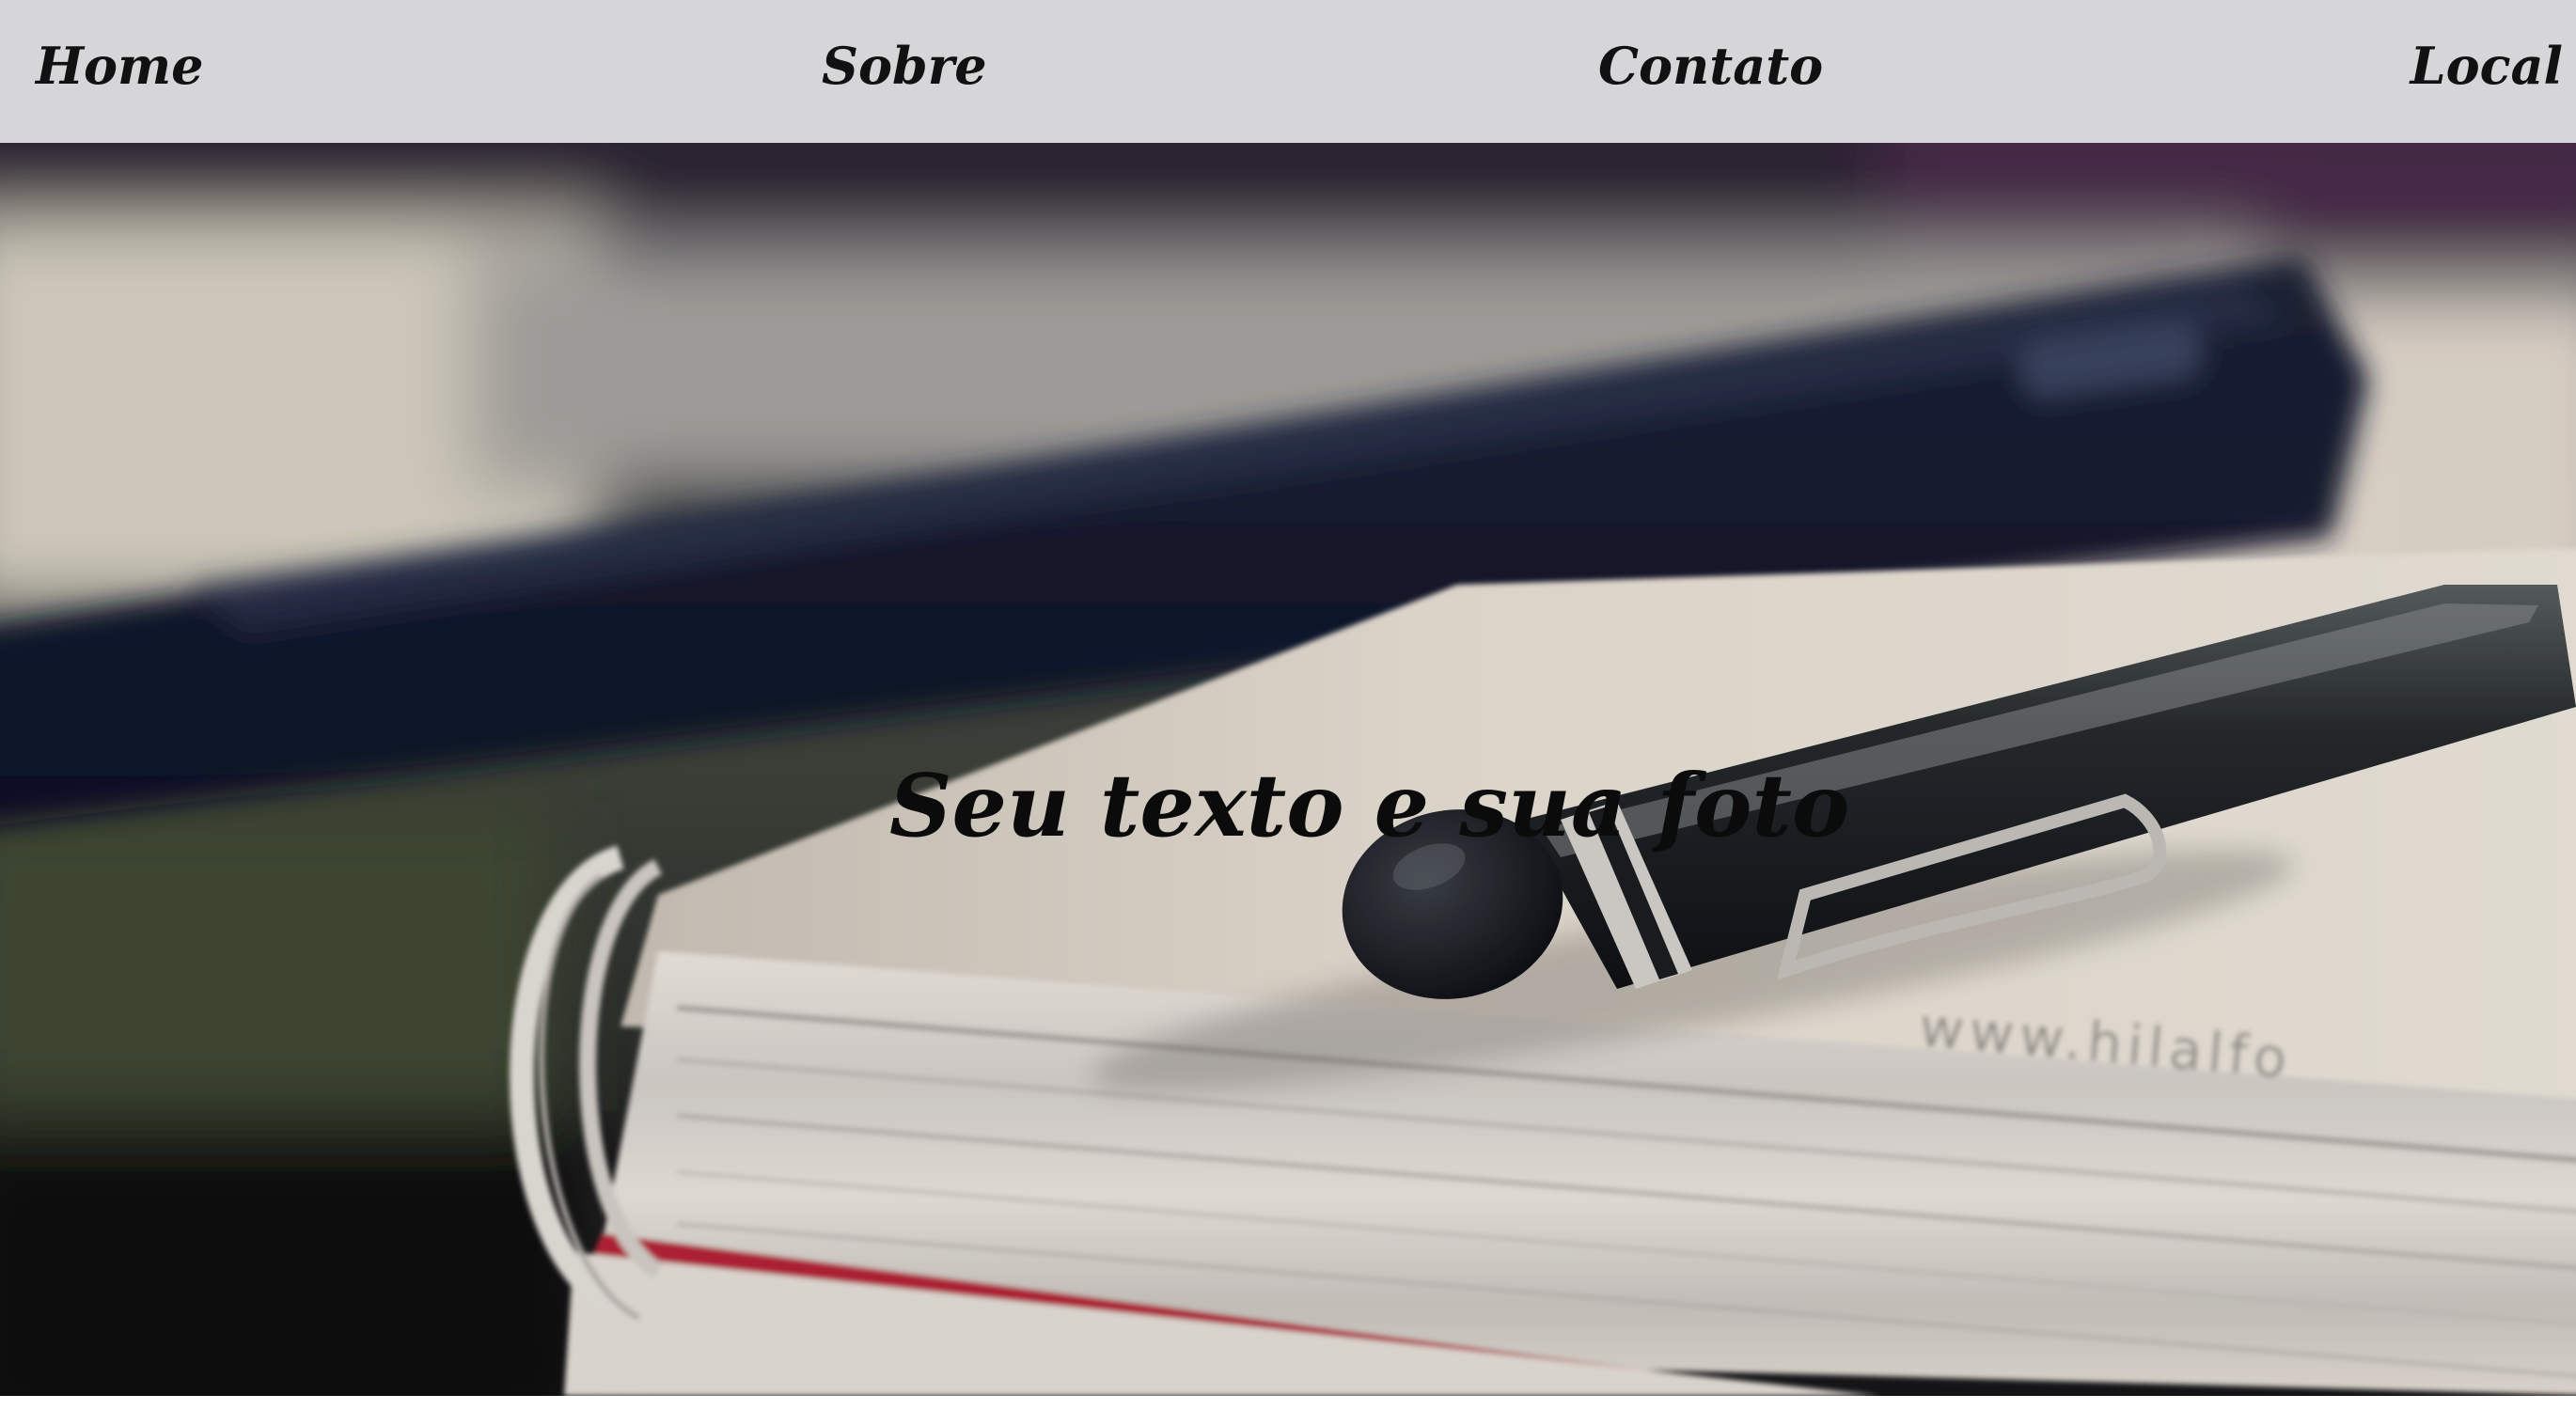 The height and width of the screenshot is (1410, 2576). What do you see at coordinates (1288, 71) in the screenshot?
I see `top-navigation: Home Sobre Contato Local` at bounding box center [1288, 71].